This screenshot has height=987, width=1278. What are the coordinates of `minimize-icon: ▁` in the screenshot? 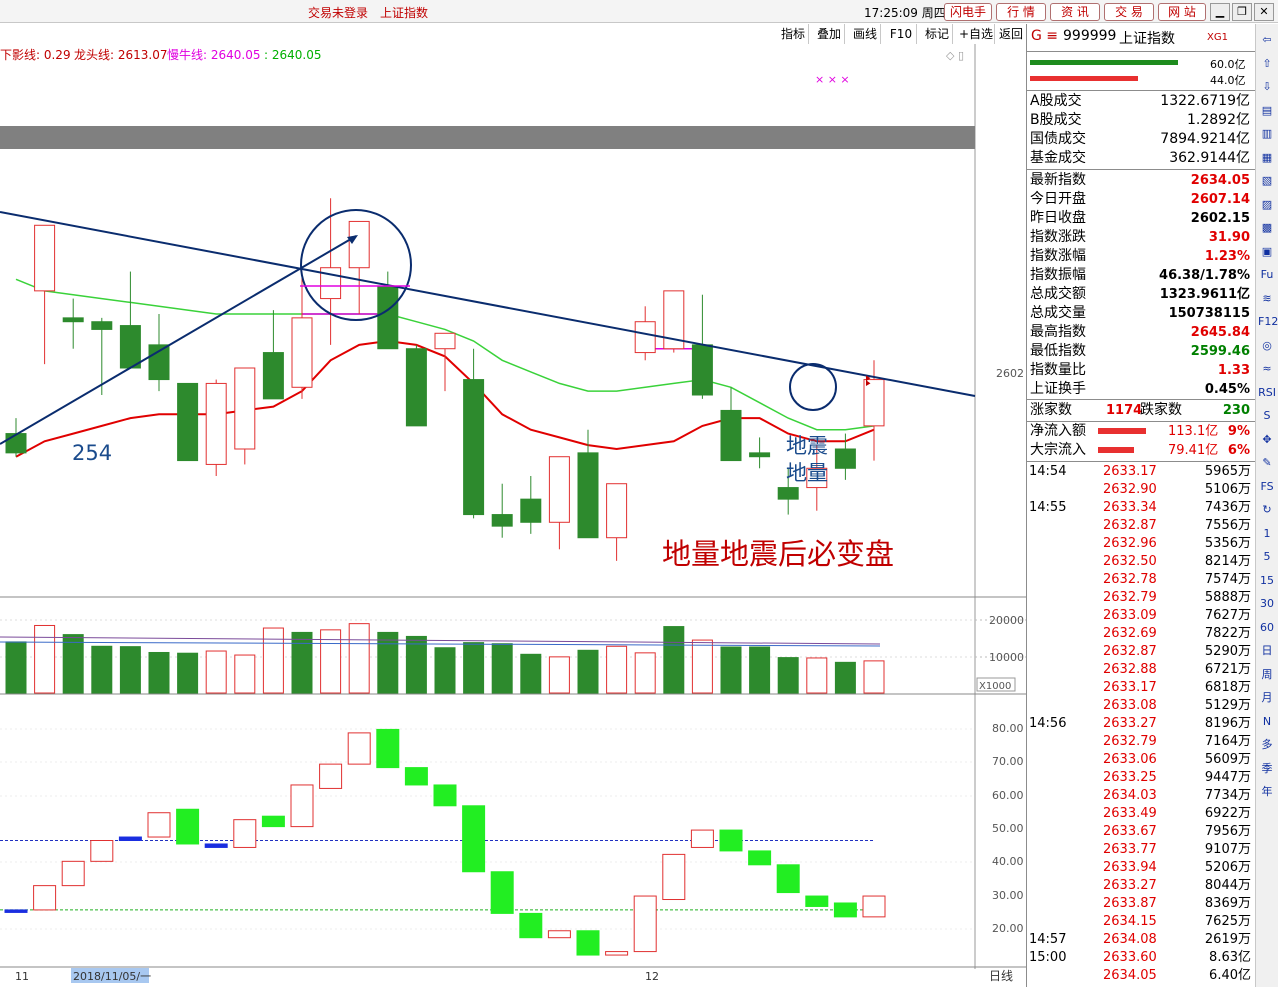 It's located at (1220, 12).